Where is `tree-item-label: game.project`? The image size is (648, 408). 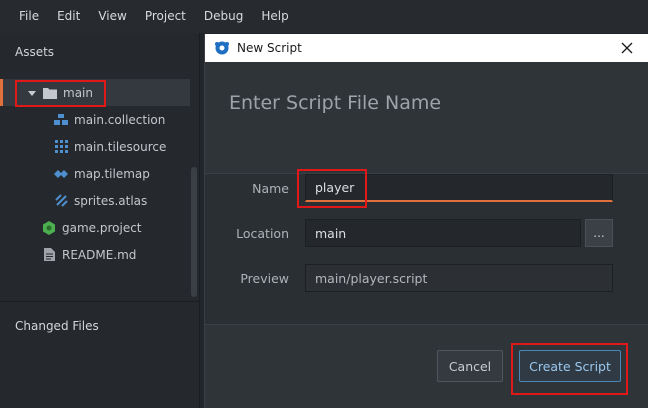 tree-item-label: game.project is located at coordinates (102, 227).